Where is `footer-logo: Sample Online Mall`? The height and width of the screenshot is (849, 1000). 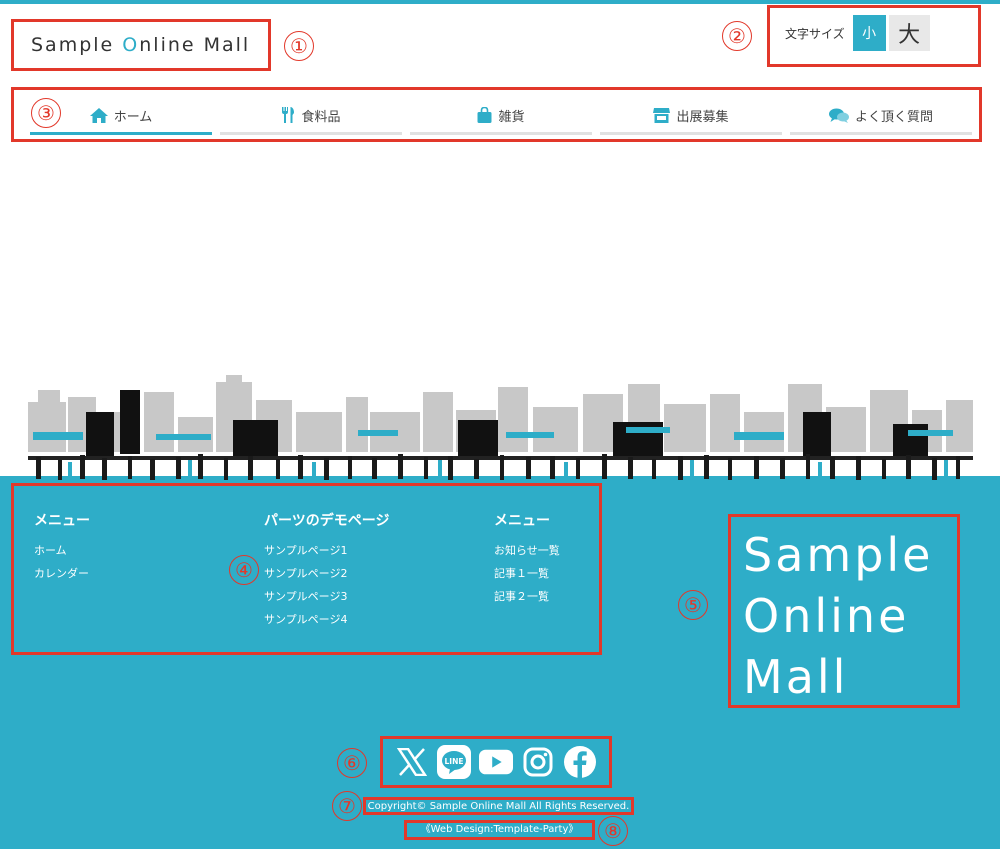 footer-logo: Sample Online Mall is located at coordinates (844, 611).